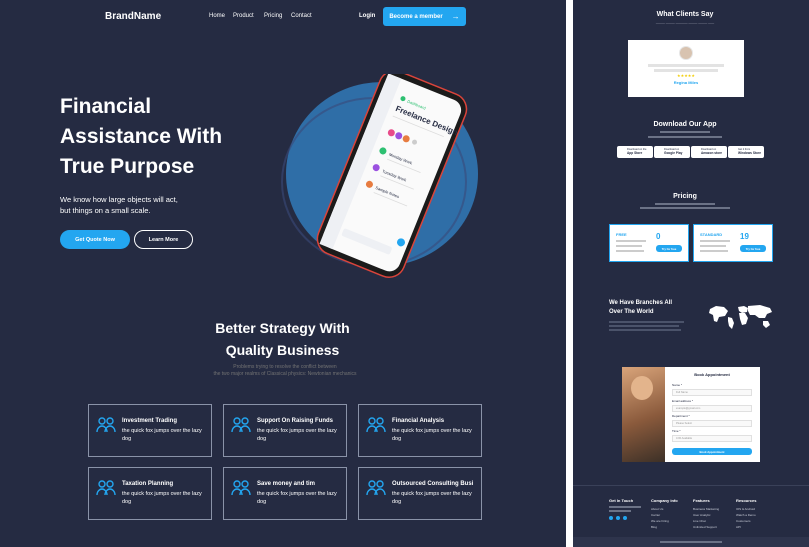 This screenshot has height=547, width=809. I want to click on app-store-badge: Download on the App Store, so click(635, 152).